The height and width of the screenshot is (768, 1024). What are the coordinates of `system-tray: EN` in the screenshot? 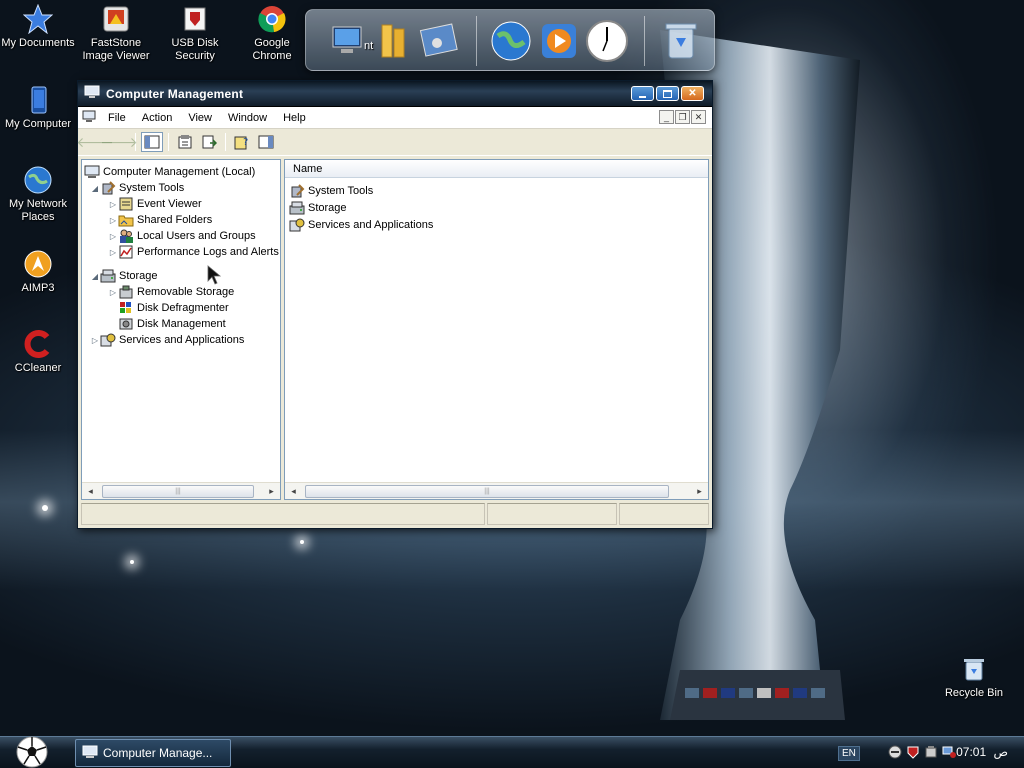 It's located at (897, 753).